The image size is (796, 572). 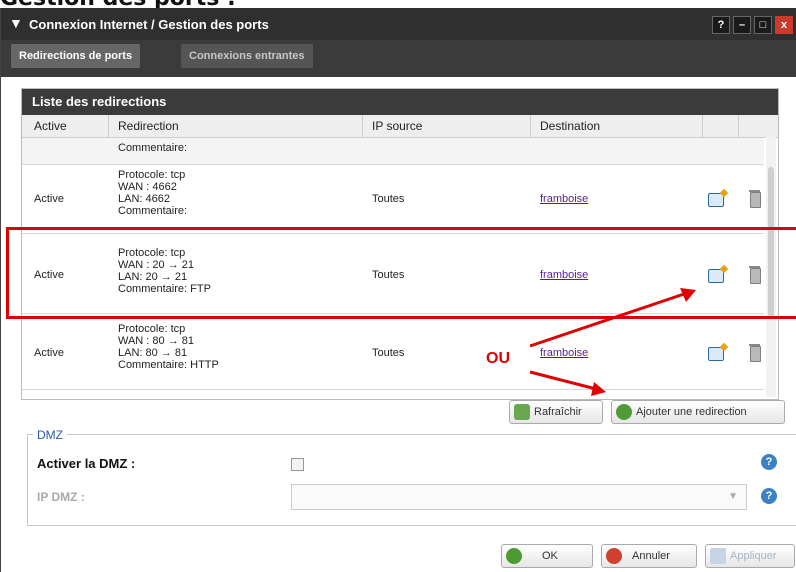 What do you see at coordinates (50, 126) in the screenshot?
I see `column-active: Active` at bounding box center [50, 126].